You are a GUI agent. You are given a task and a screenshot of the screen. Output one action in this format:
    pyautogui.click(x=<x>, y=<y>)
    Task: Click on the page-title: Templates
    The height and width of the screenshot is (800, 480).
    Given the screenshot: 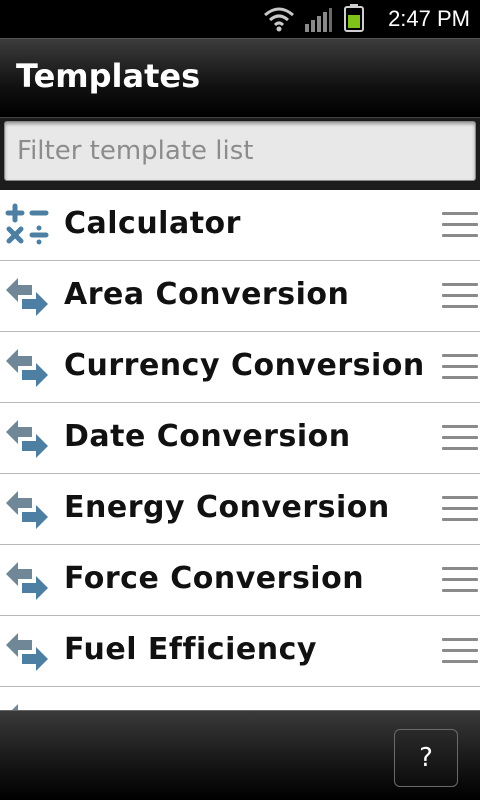 What is the action you would take?
    pyautogui.click(x=108, y=76)
    